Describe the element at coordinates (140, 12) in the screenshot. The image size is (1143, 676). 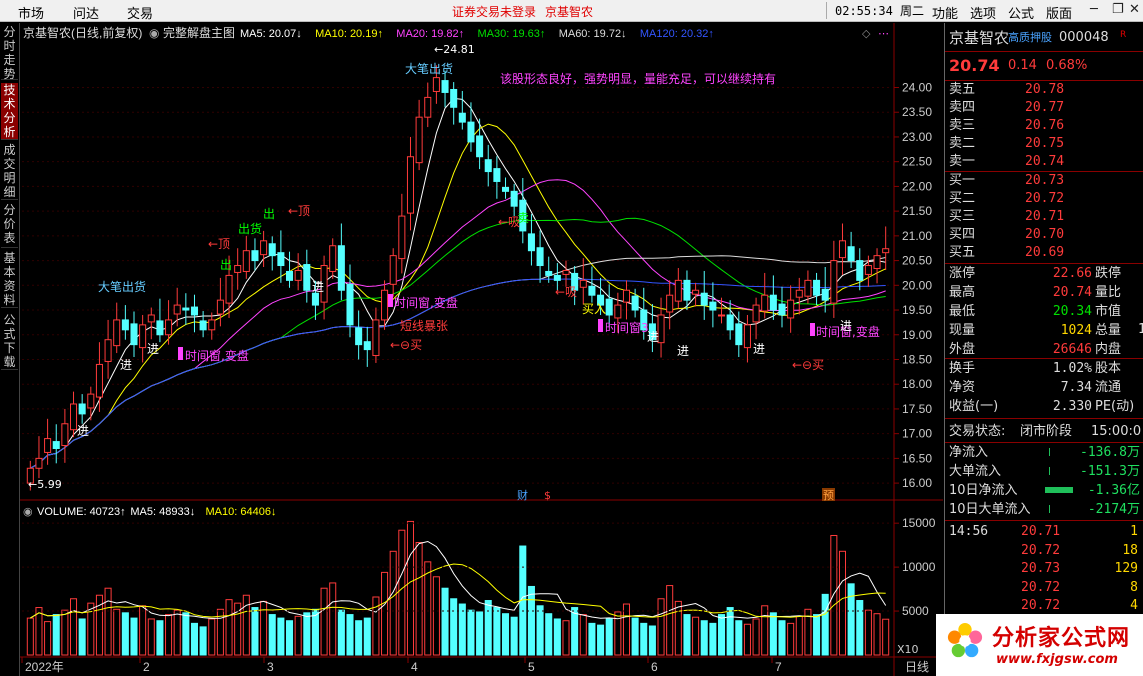
I see `menu-trade: 交易` at that location.